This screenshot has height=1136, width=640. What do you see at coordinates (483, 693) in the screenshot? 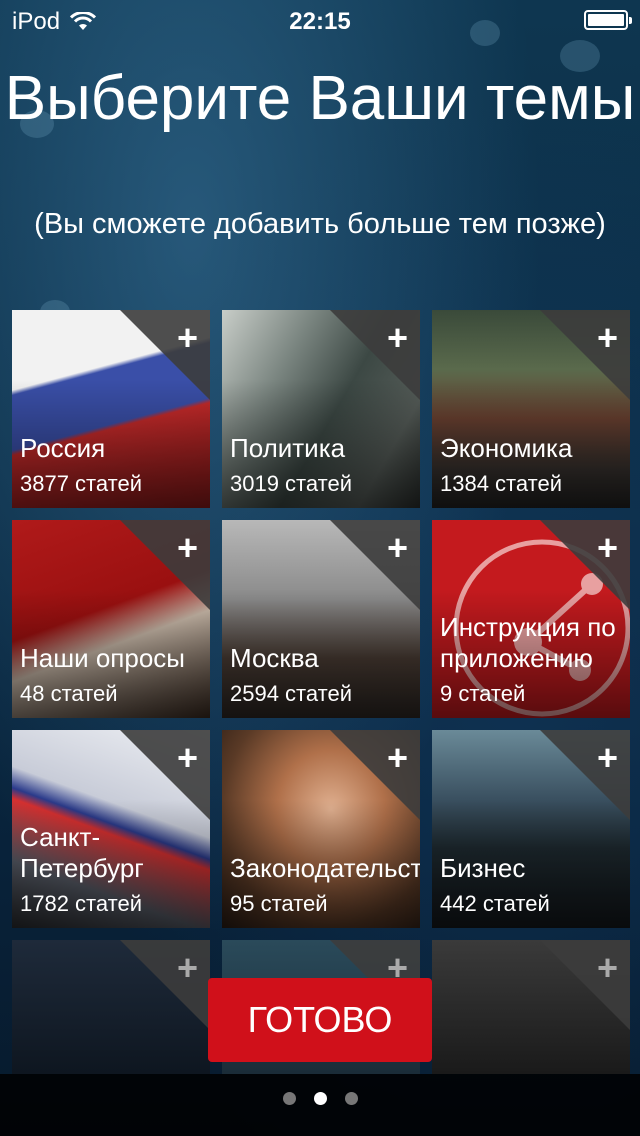
I see `tile-count: 9 статей` at bounding box center [483, 693].